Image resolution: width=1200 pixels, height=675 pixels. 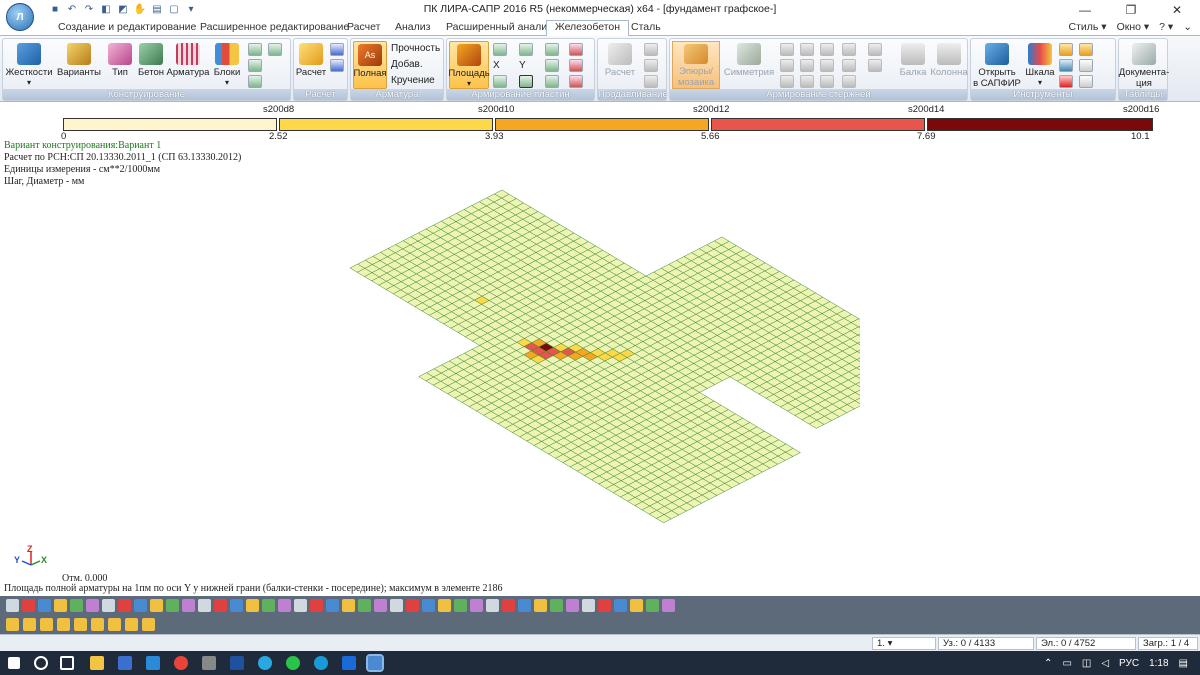 I want to click on display-tool-6-icon, so click(x=97, y=624).